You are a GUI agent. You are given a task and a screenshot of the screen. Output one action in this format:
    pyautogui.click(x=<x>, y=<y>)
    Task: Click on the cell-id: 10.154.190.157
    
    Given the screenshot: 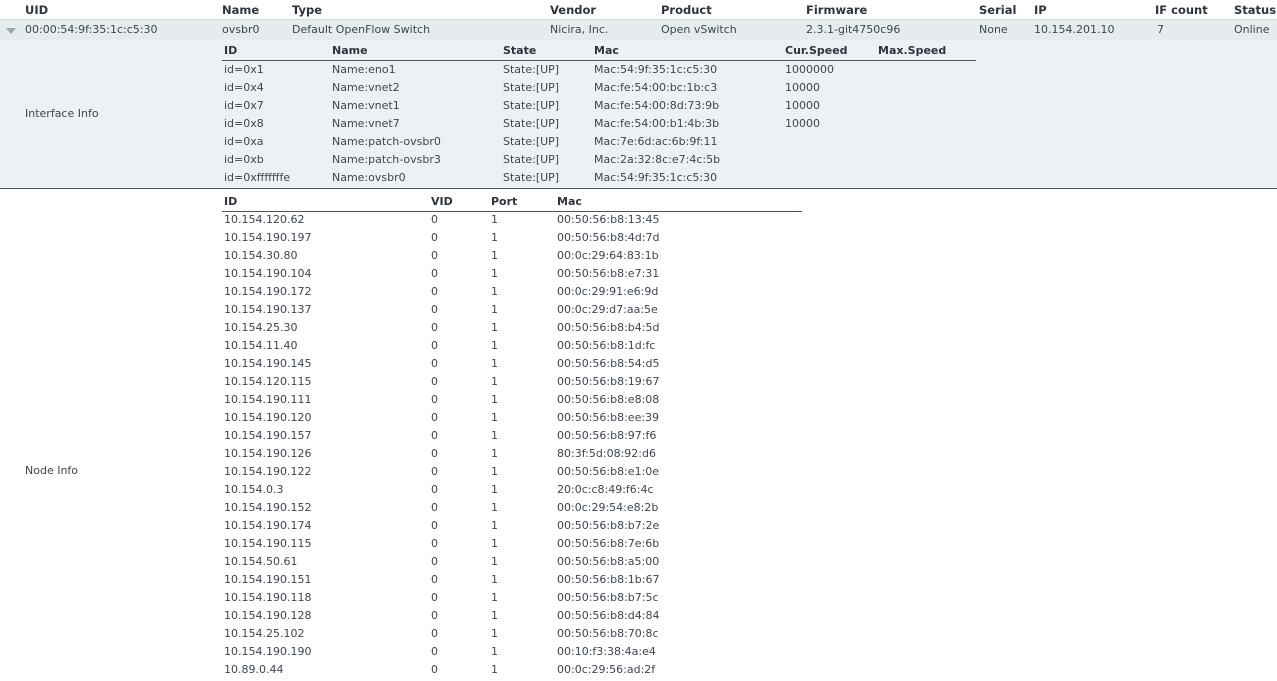 What is the action you would take?
    pyautogui.click(x=268, y=435)
    